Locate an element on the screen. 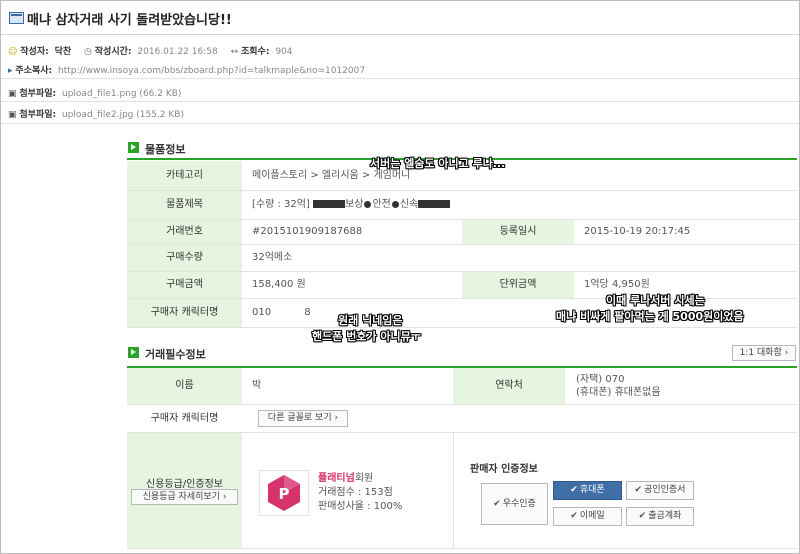 The image size is (800, 554). auth-phone-label: 휴대폰 is located at coordinates (592, 490).